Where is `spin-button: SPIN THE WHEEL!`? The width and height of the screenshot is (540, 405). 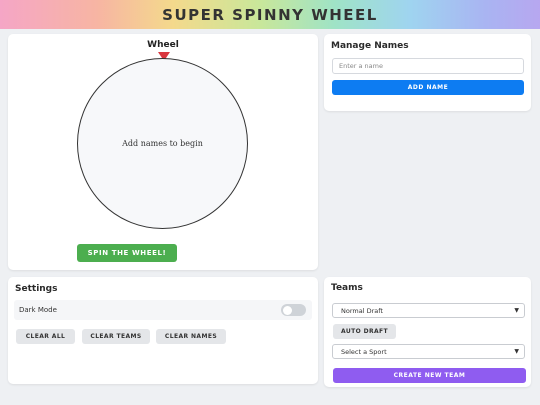
spin-button: SPIN THE WHEEL! is located at coordinates (127, 253).